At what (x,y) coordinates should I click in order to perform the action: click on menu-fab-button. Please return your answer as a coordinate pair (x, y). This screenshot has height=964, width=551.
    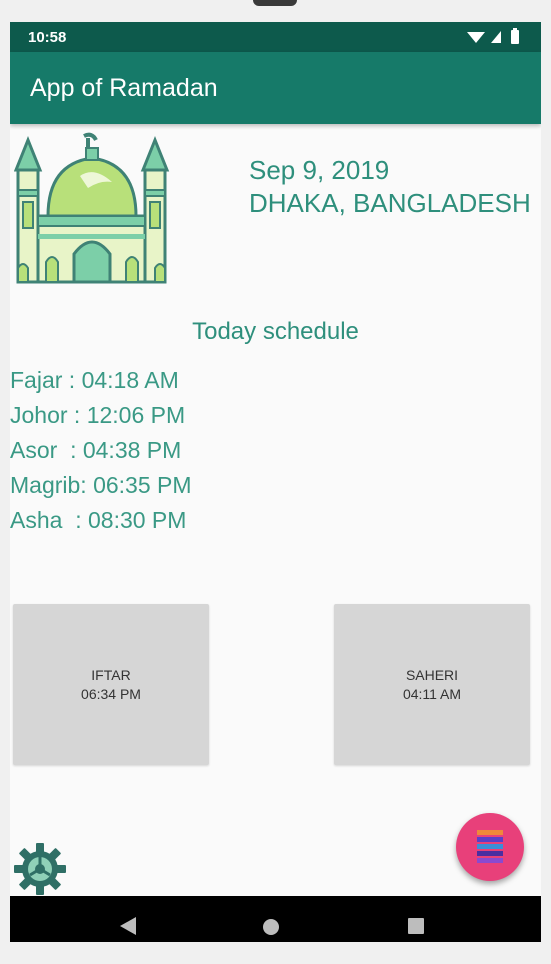
    Looking at the image, I should click on (490, 847).